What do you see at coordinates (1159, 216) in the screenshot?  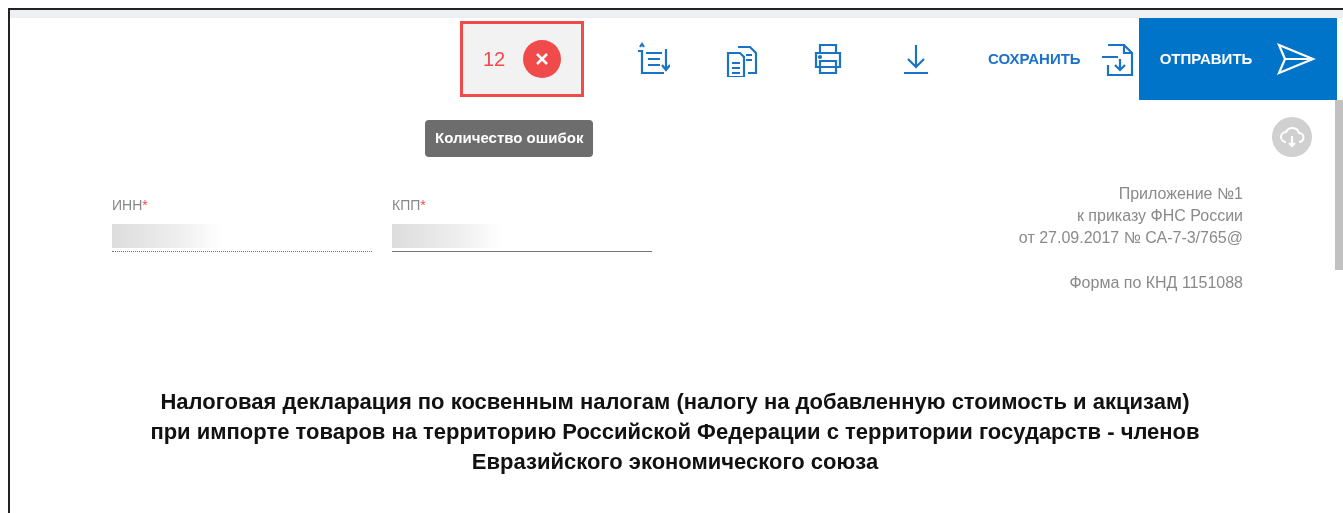 I see `appendix-line: к приказу ФНС России` at bounding box center [1159, 216].